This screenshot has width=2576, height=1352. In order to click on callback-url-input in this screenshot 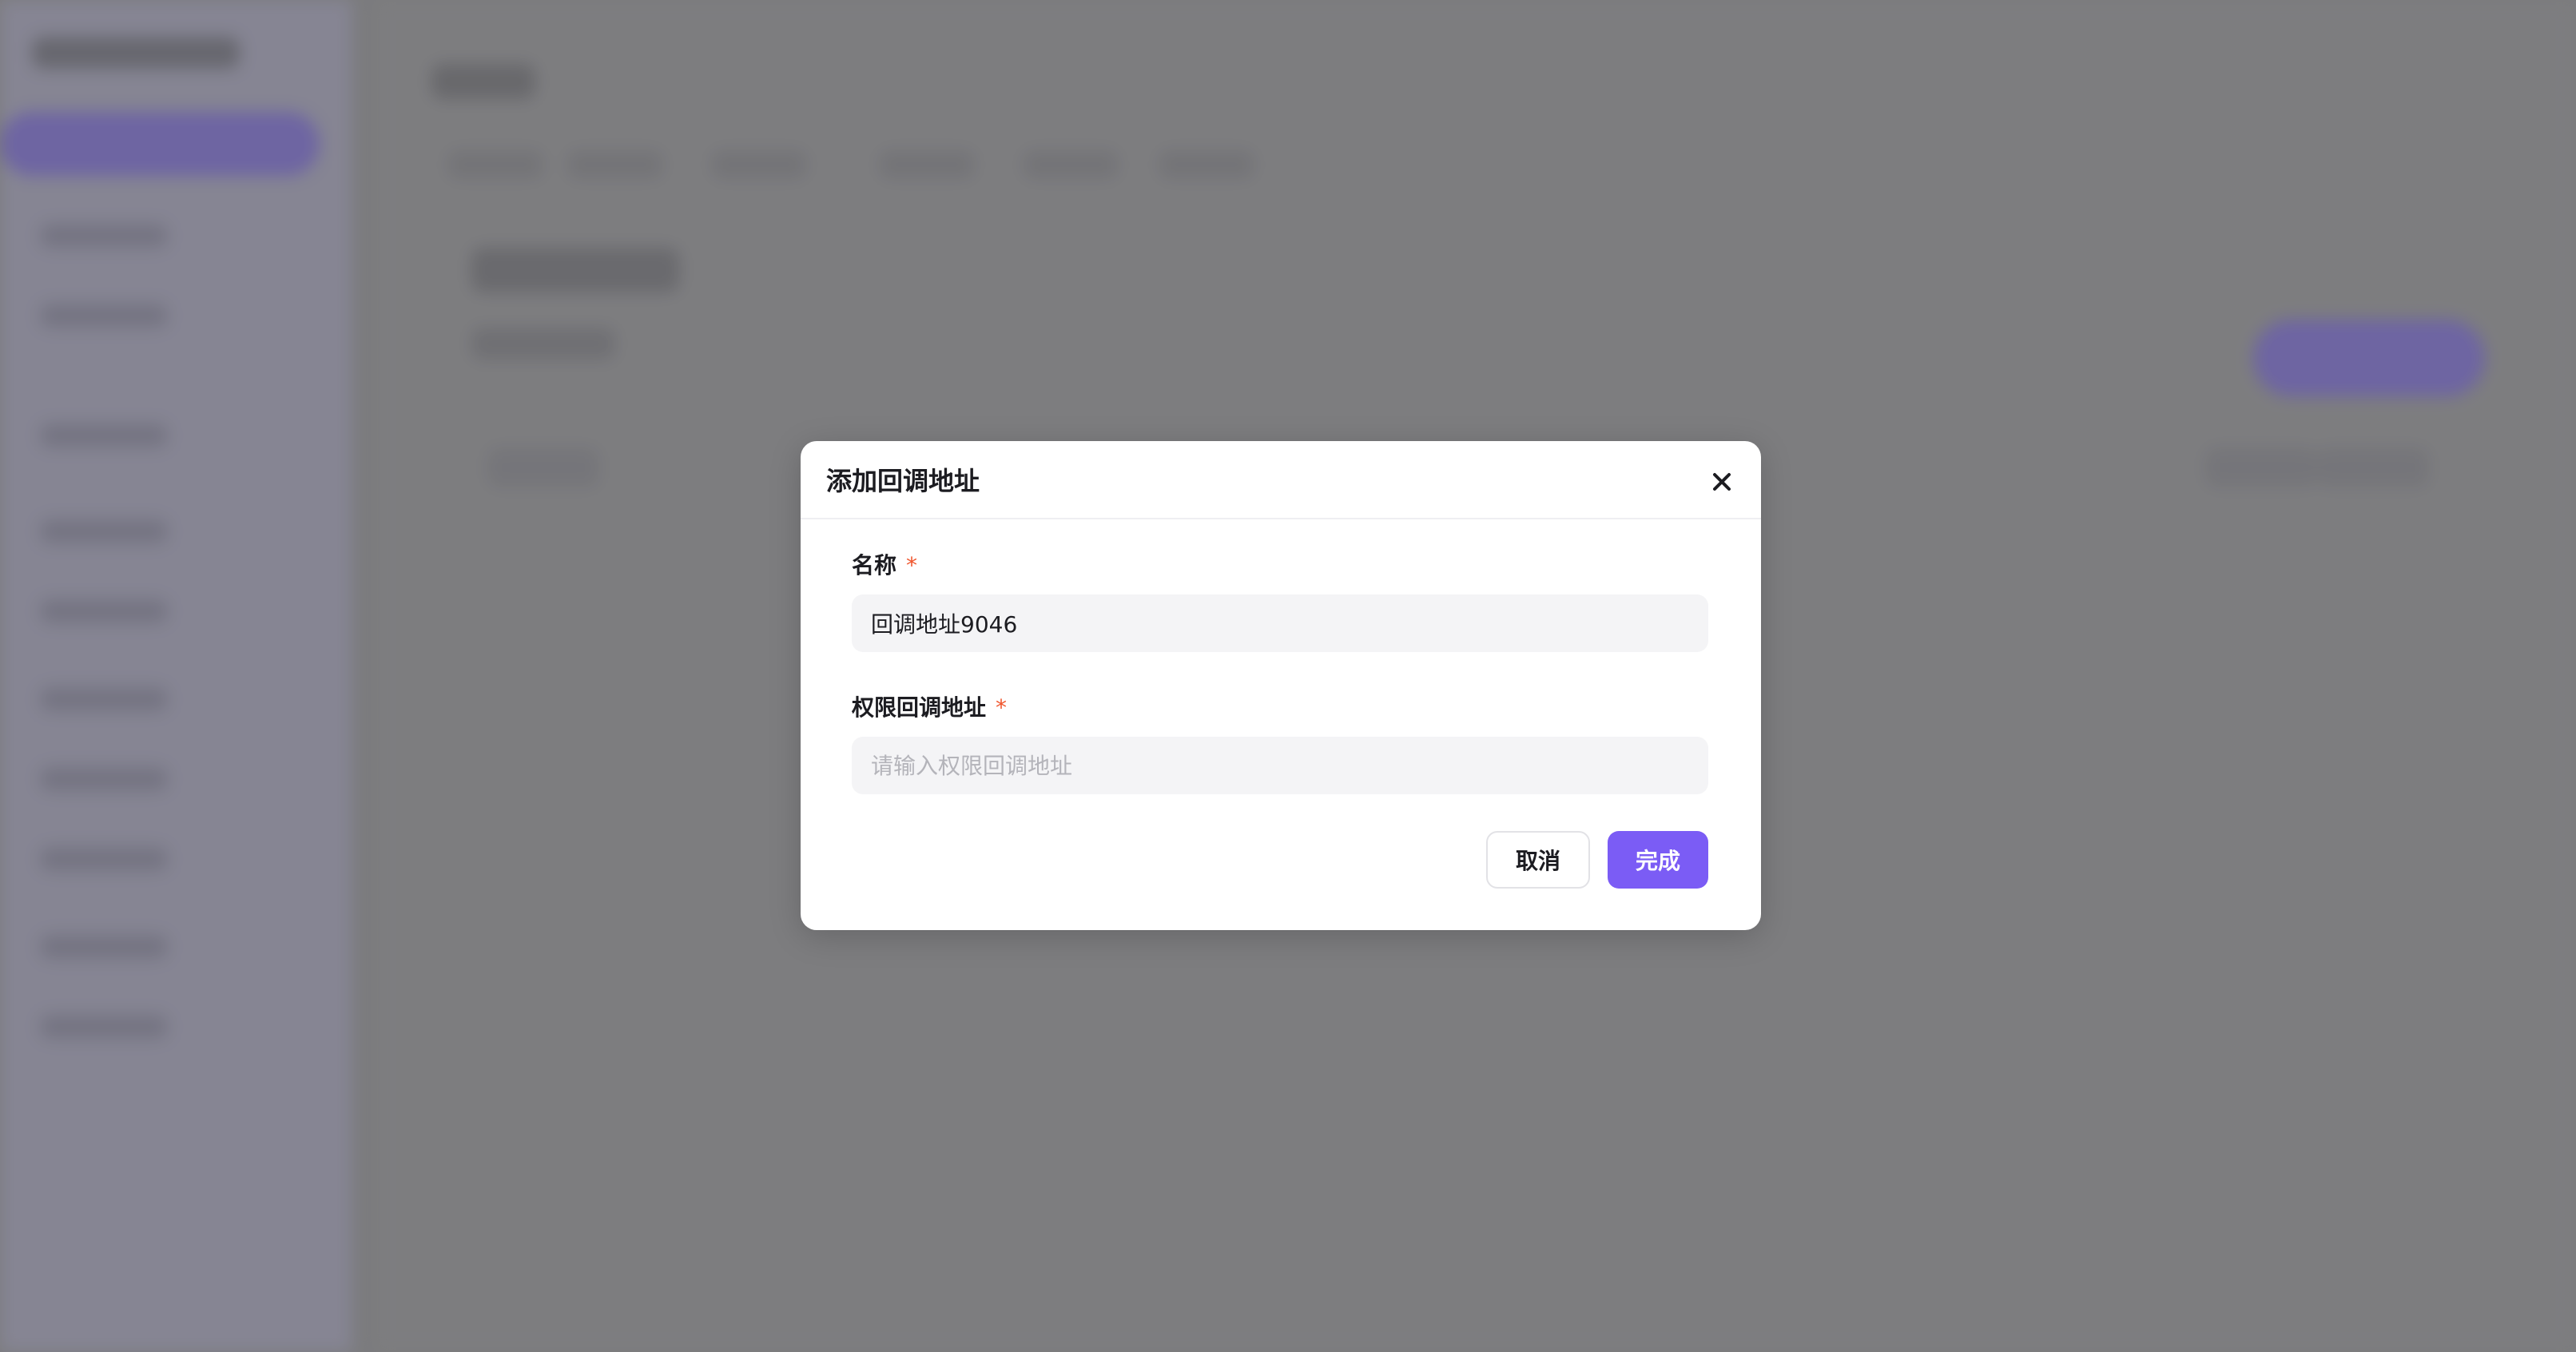, I will do `click(1280, 766)`.